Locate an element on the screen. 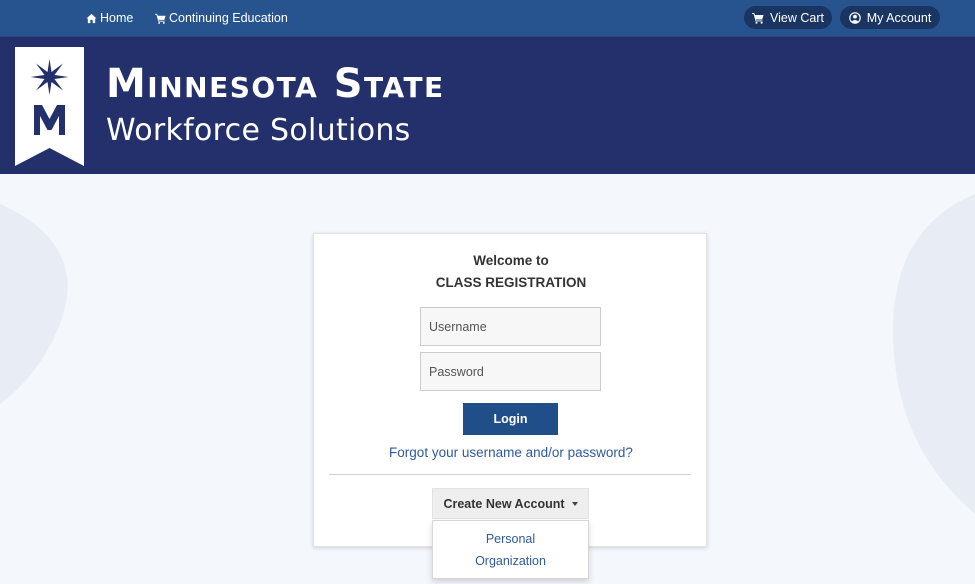 The image size is (975, 584). menu-item-personal: Personal is located at coordinates (510, 539).